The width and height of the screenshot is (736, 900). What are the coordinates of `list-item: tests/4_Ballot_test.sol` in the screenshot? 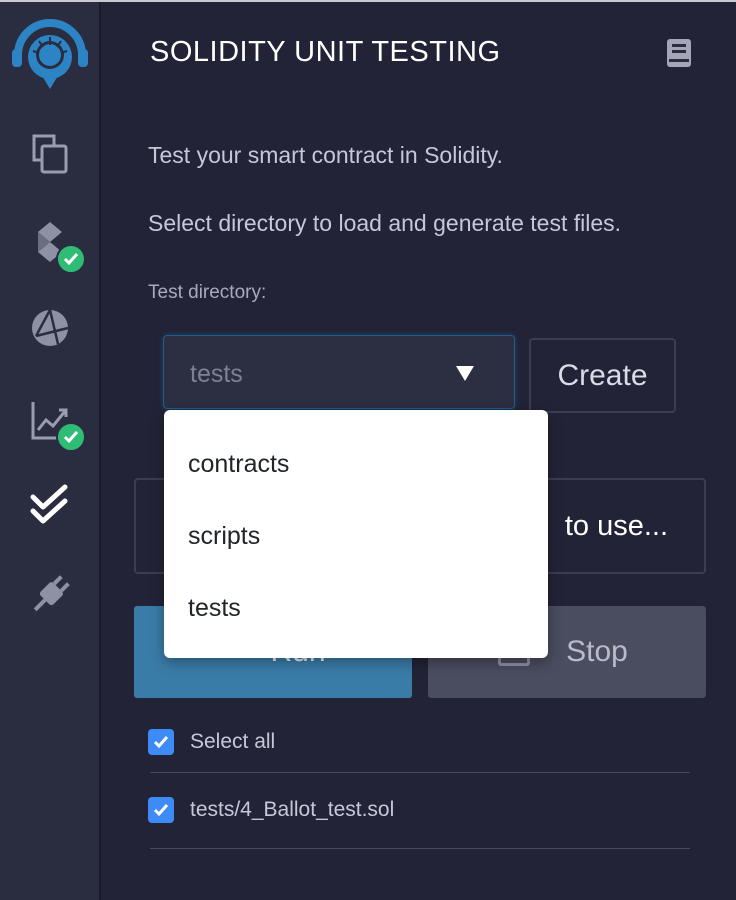 It's located at (271, 810).